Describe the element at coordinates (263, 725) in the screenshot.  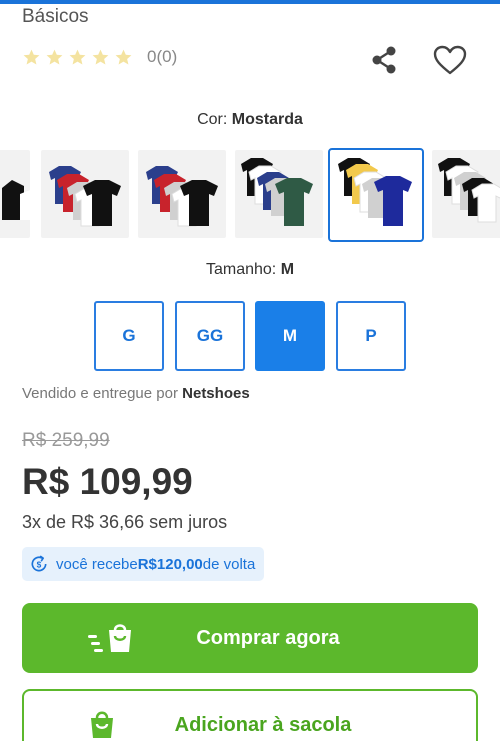
I see `add-to-bag-label: Adicionar à sacola` at that location.